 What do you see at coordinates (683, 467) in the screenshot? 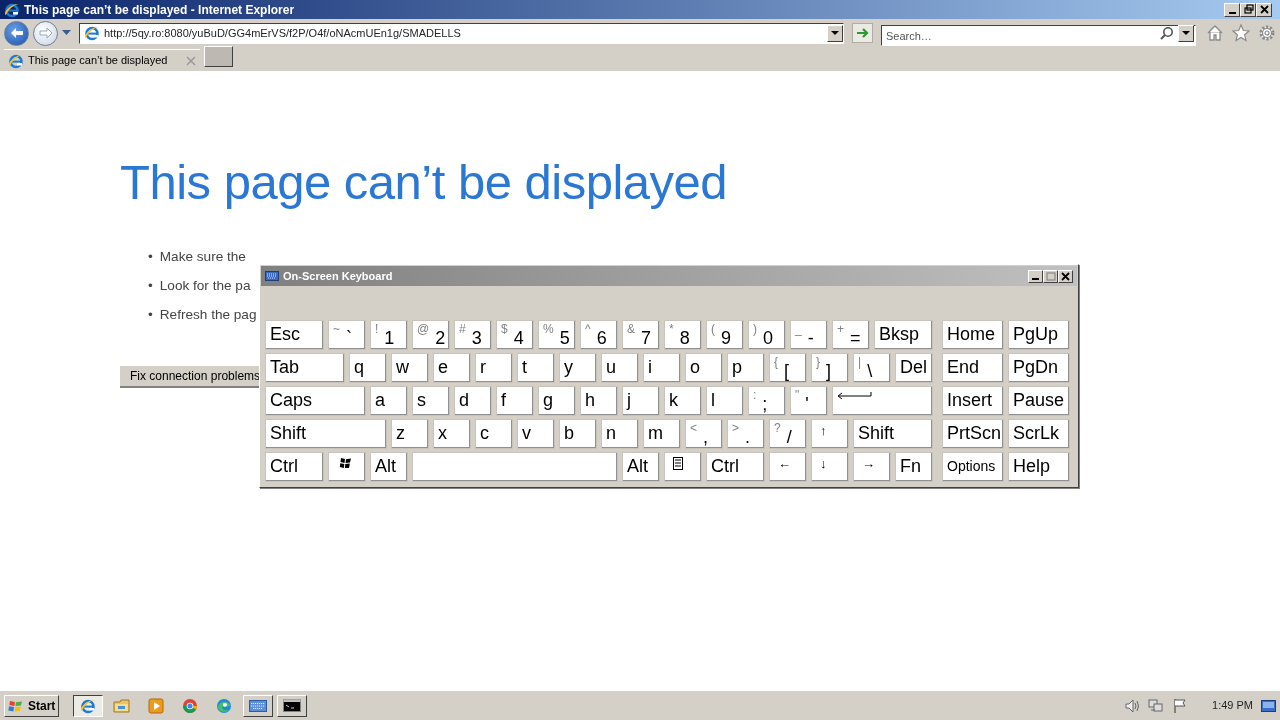
I see `menu-key` at bounding box center [683, 467].